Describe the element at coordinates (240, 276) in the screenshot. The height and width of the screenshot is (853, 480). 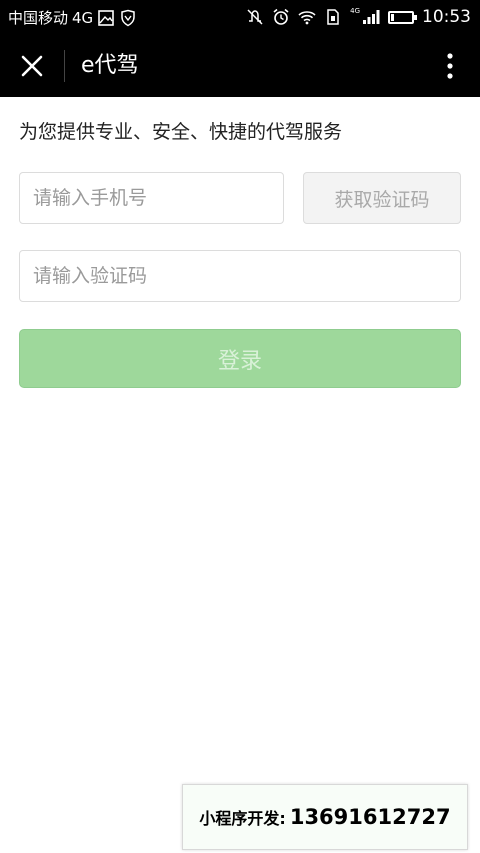
I see `verification-code-input` at that location.